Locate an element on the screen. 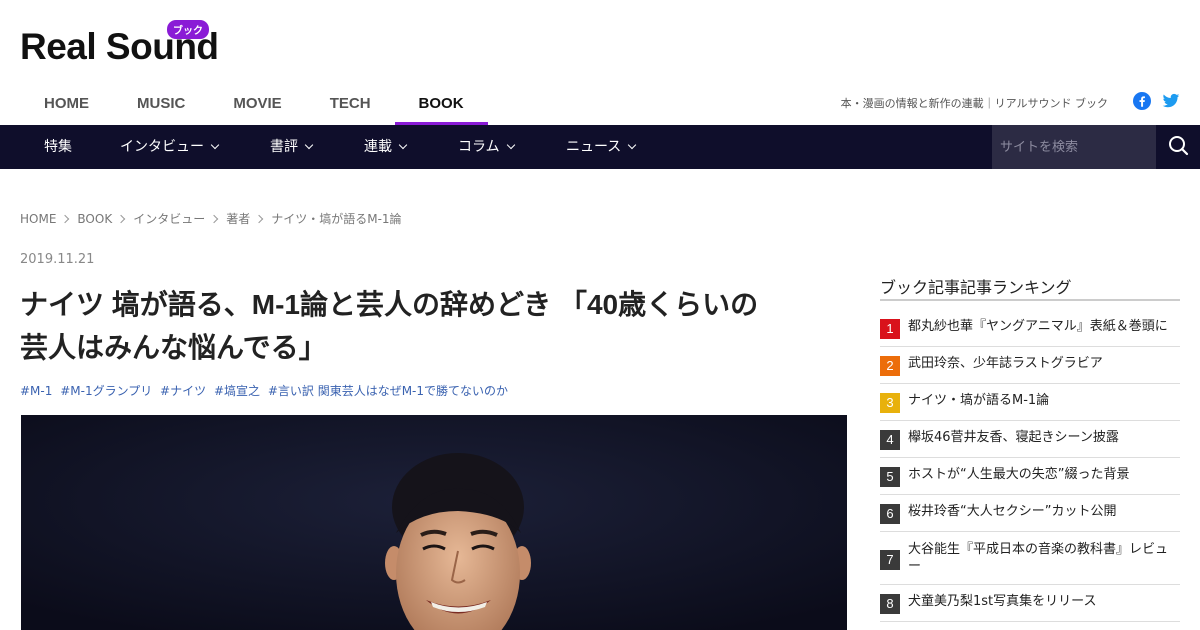 The image size is (1200, 630). tag-link: #言い訳 関東芸人はなぜM-1で勝てないのか is located at coordinates (388, 391).